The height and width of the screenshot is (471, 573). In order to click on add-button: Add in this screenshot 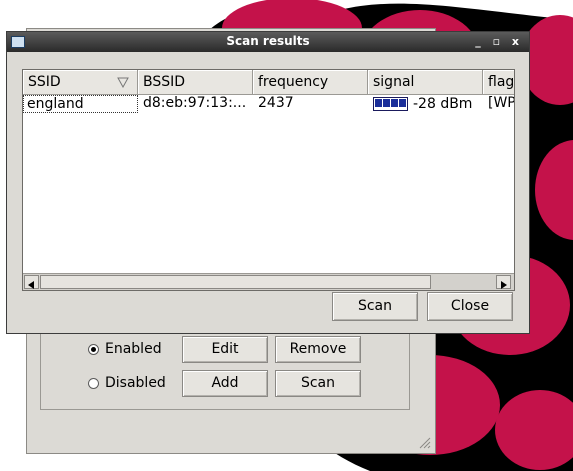, I will do `click(225, 383)`.